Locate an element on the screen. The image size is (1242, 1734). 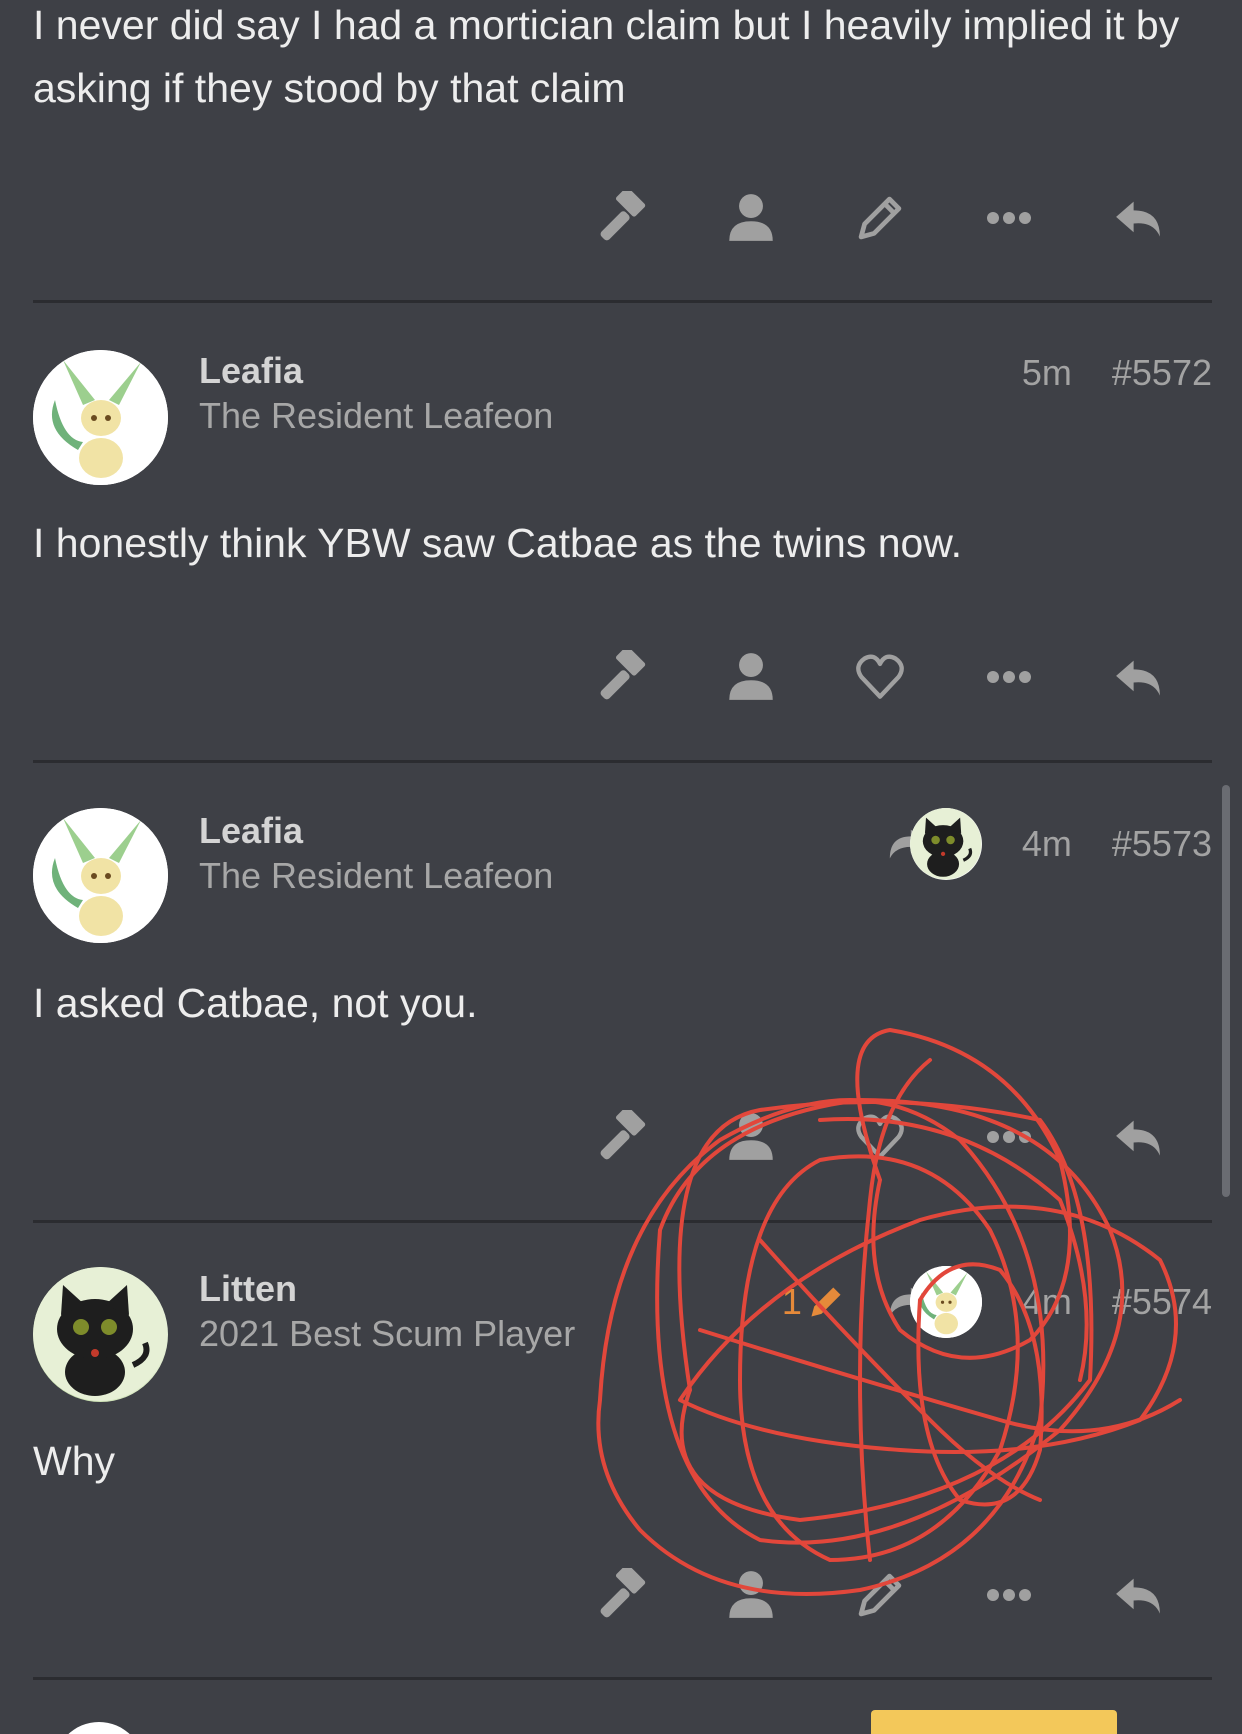
edit-count: 1 is located at coordinates (791, 1301).